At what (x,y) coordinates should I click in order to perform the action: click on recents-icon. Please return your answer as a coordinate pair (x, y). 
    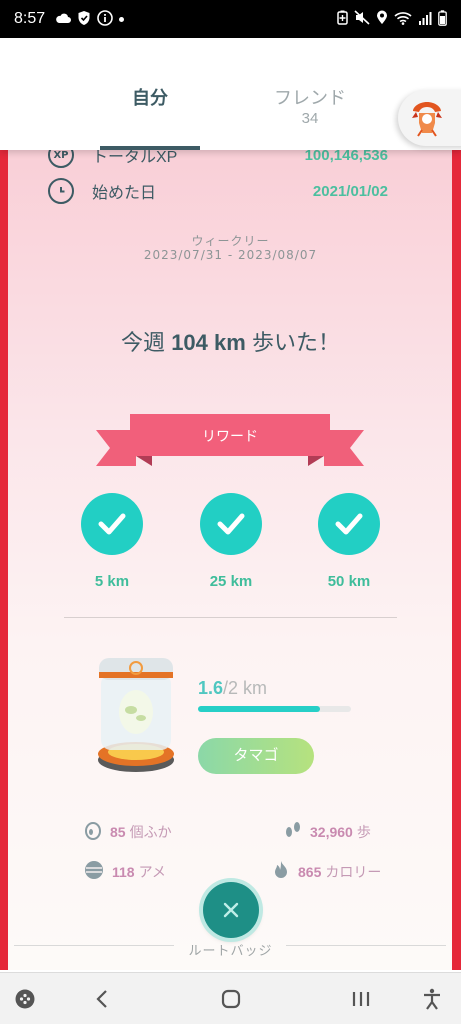
    Looking at the image, I should click on (361, 999).